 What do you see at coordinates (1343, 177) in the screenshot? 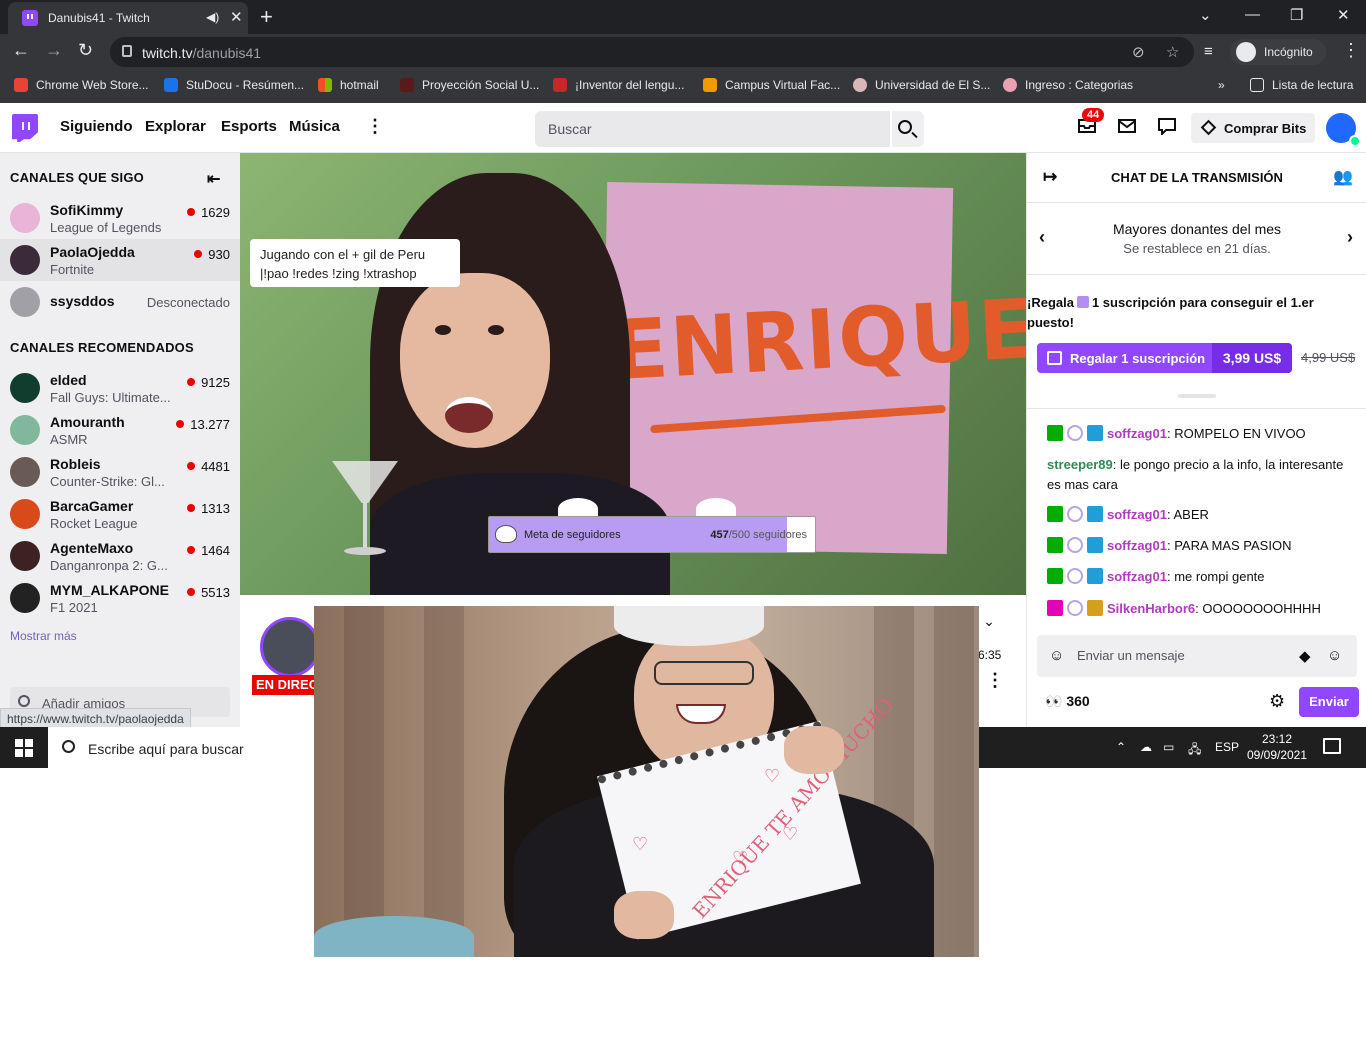
I see `community-icon: 👥` at bounding box center [1343, 177].